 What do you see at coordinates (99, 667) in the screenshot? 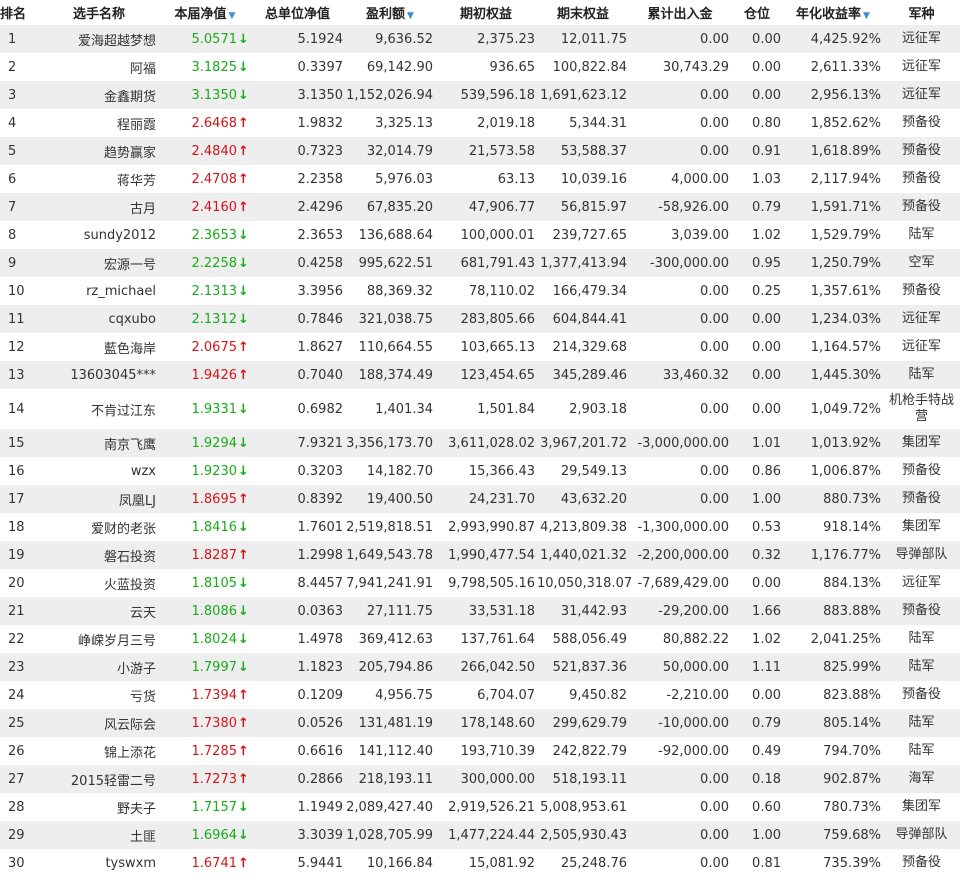
I see `cell-name: 小游子` at bounding box center [99, 667].